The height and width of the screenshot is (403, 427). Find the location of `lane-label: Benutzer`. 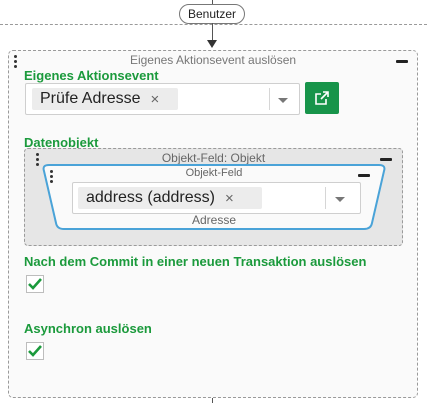

lane-label: Benutzer is located at coordinates (212, 14).